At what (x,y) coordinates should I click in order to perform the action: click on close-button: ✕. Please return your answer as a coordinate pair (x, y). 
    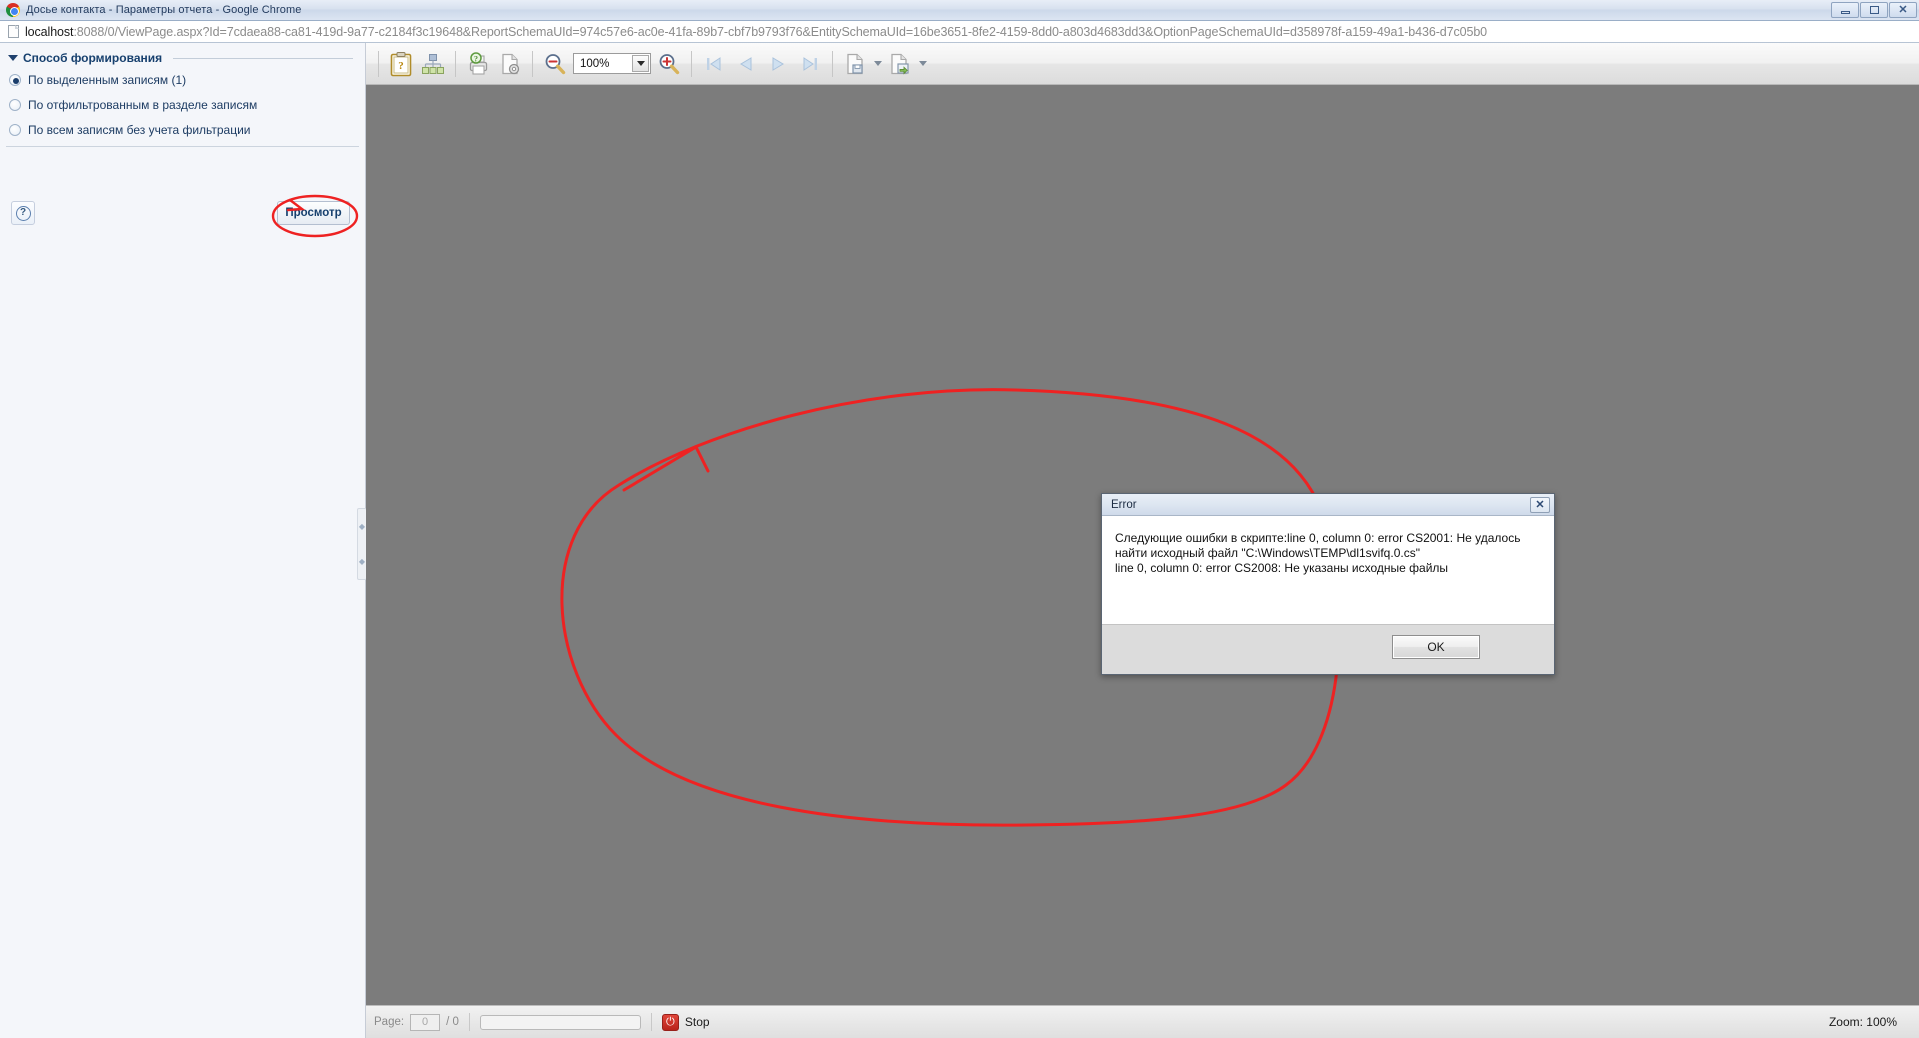
    Looking at the image, I should click on (1903, 10).